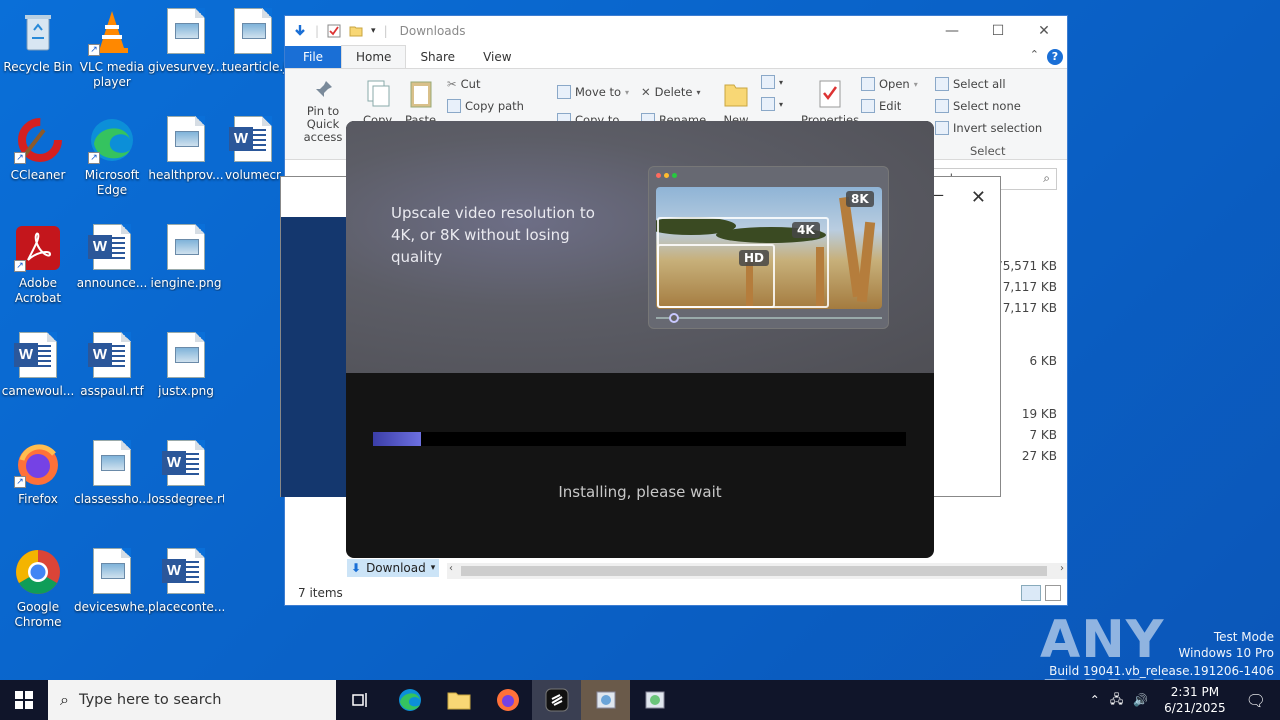 The image size is (1280, 720). I want to click on cut-button: ✂ Cut, so click(463, 84).